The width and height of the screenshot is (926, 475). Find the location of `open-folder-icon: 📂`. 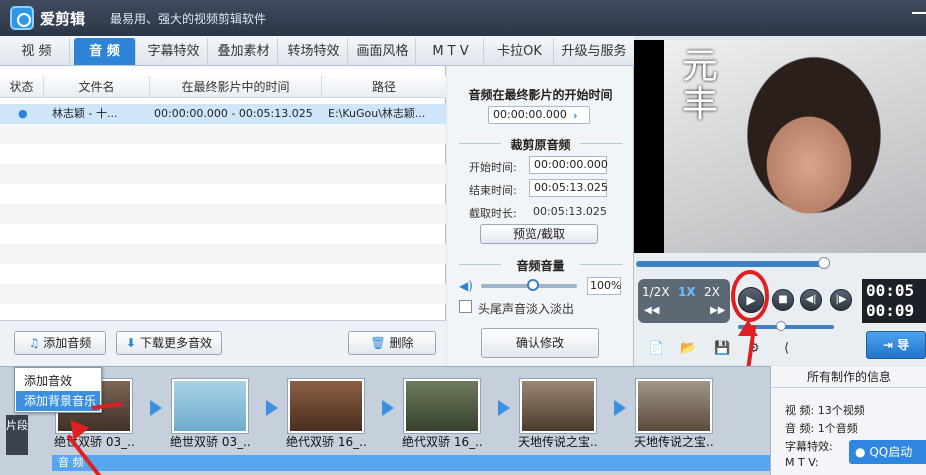

open-folder-icon: 📂 is located at coordinates (688, 348).